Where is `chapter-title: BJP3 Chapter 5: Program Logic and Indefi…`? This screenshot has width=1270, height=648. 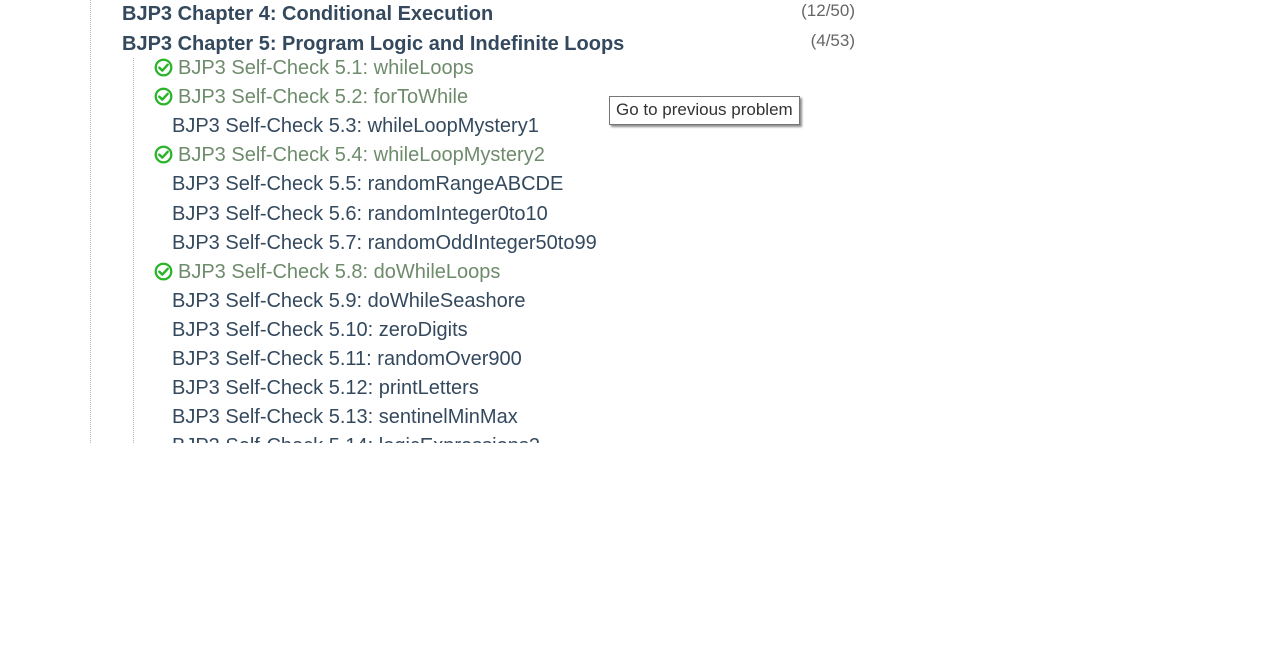
chapter-title: BJP3 Chapter 5: Program Logic and Indefi… is located at coordinates (373, 44).